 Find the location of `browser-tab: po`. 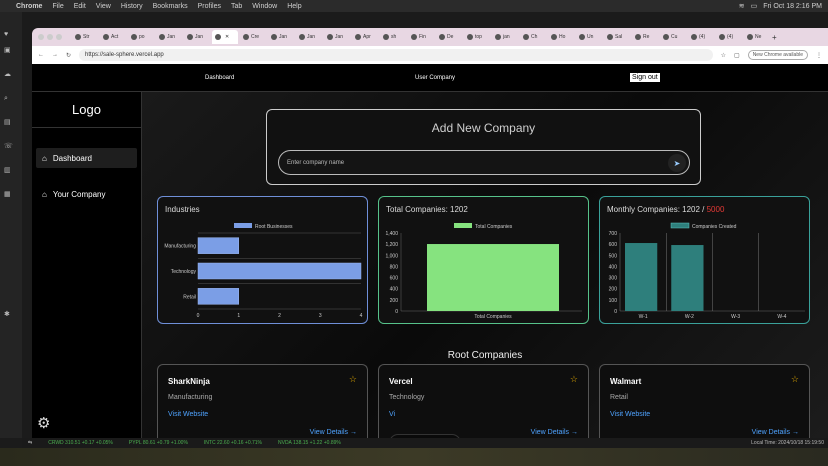

browser-tab: po is located at coordinates (141, 37).